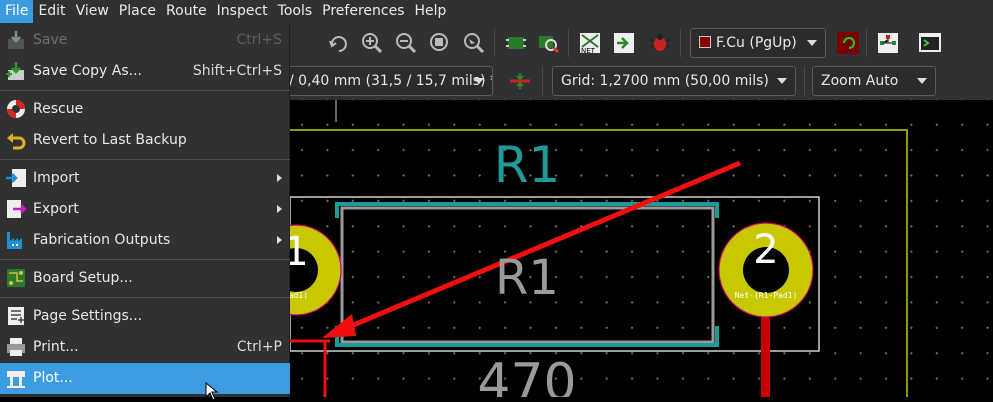  I want to click on export-icon, so click(16, 209).